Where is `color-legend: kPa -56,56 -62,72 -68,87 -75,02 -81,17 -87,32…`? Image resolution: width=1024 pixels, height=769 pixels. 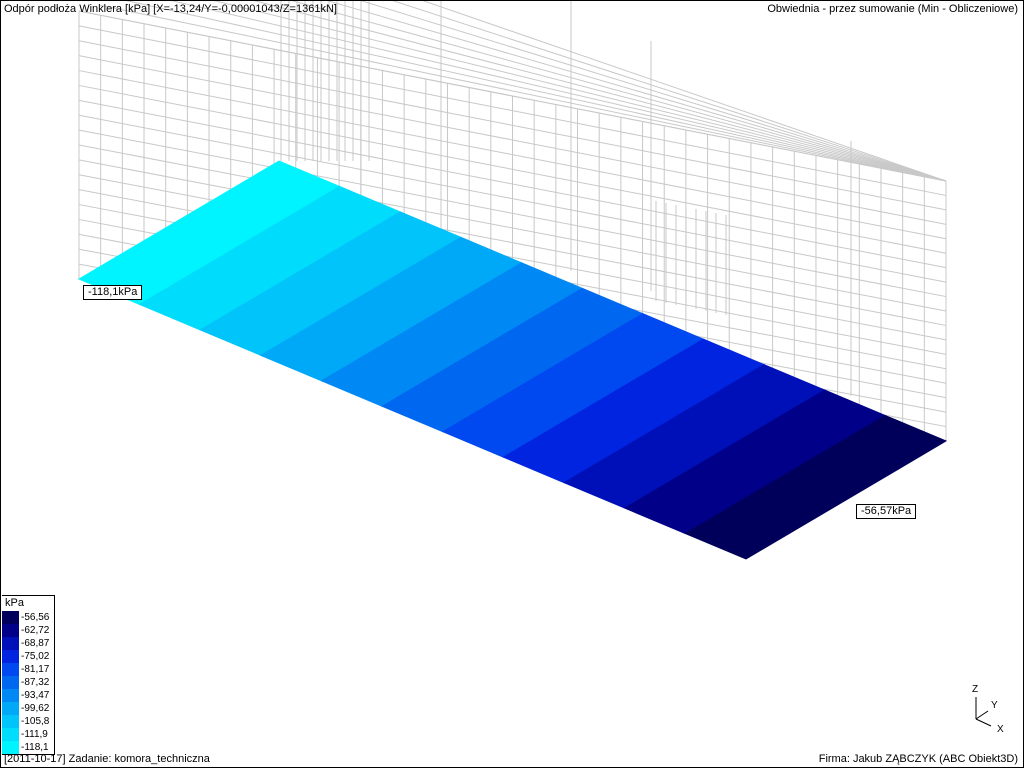 color-legend: kPa -56,56 -62,72 -68,87 -75,02 -81,17 -87,32… is located at coordinates (28, 675).